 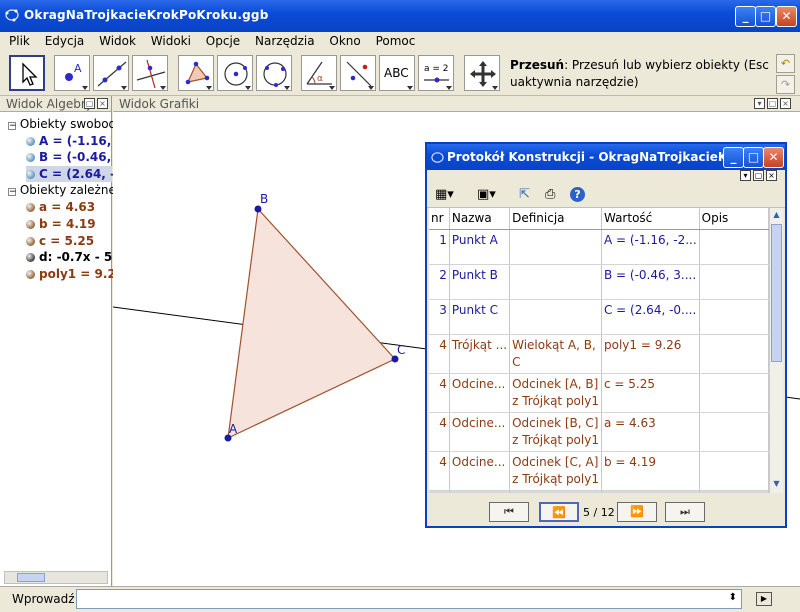 What do you see at coordinates (785, 103) in the screenshot?
I see `graphics-view-close-icon: ×` at bounding box center [785, 103].